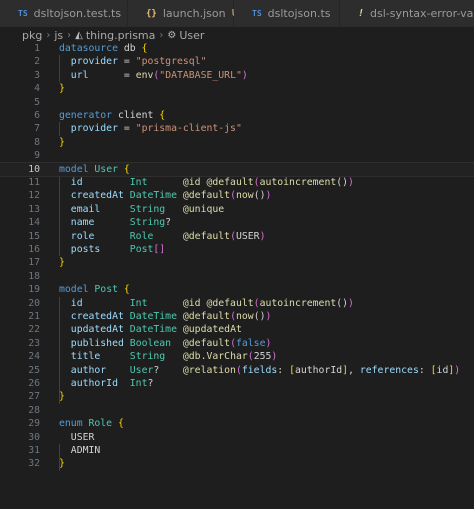 The image size is (474, 509). I want to click on code-token: @updatedAt, so click(212, 330).